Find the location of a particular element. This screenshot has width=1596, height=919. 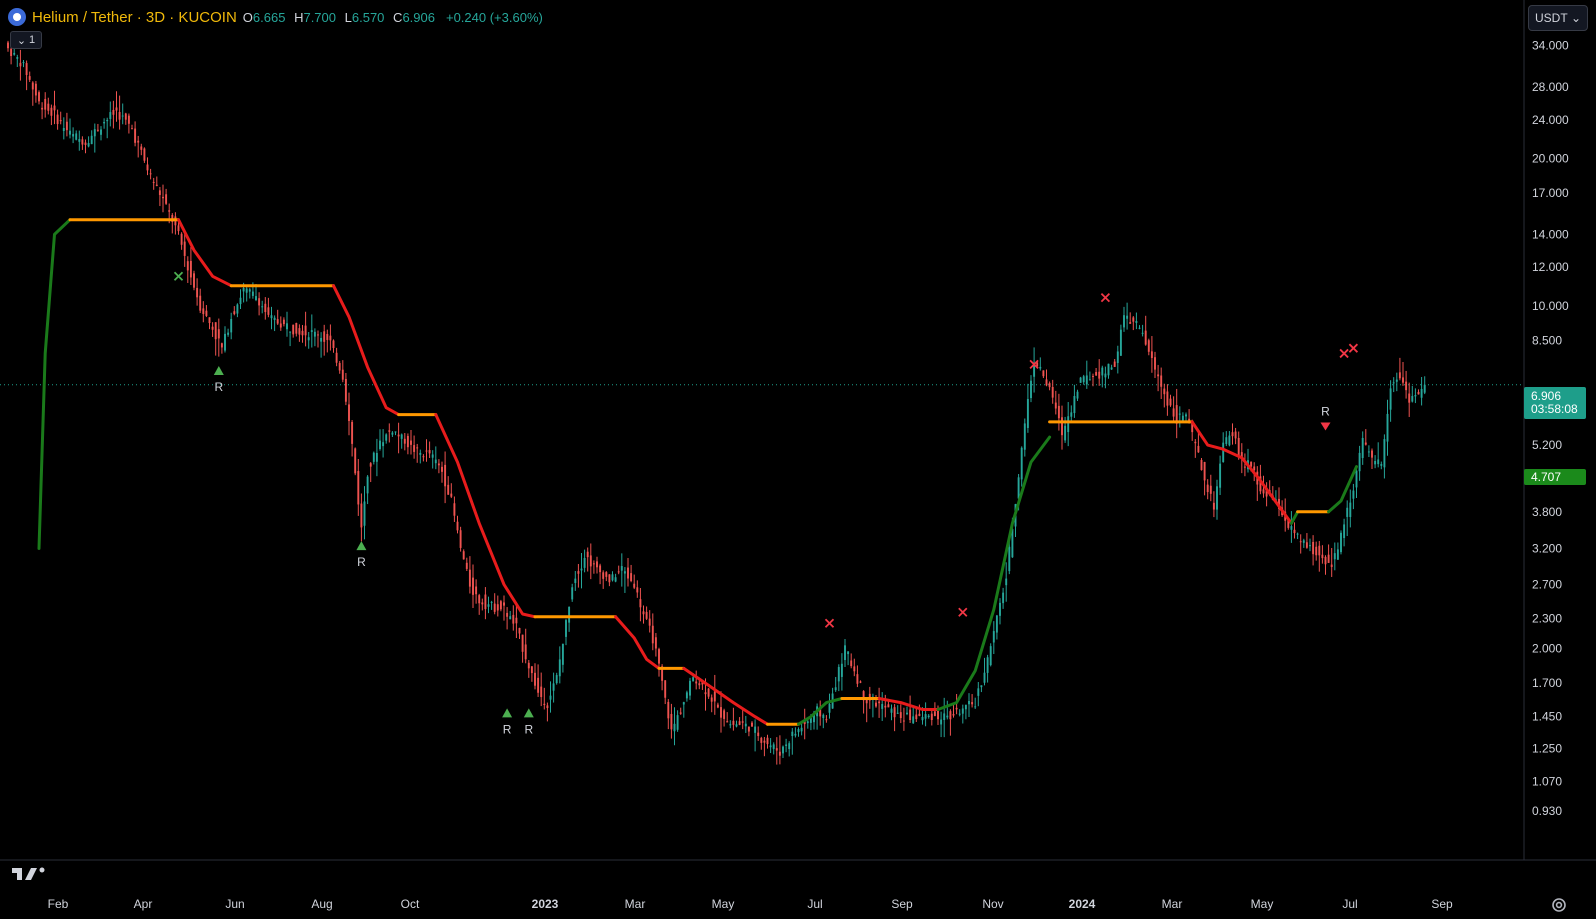

y-tick-label: 1.700 is located at coordinates (1547, 683).